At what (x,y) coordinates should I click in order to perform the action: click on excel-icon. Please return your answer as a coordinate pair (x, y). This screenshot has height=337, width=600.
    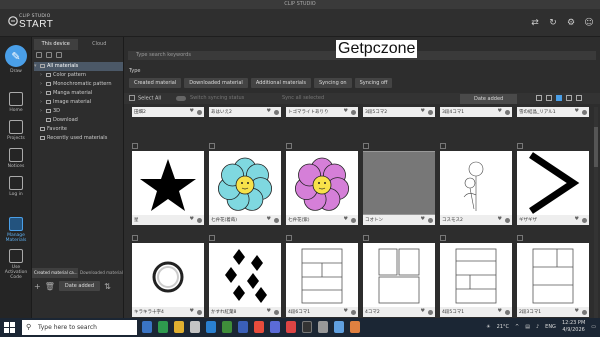
    Looking at the image, I should click on (227, 327).